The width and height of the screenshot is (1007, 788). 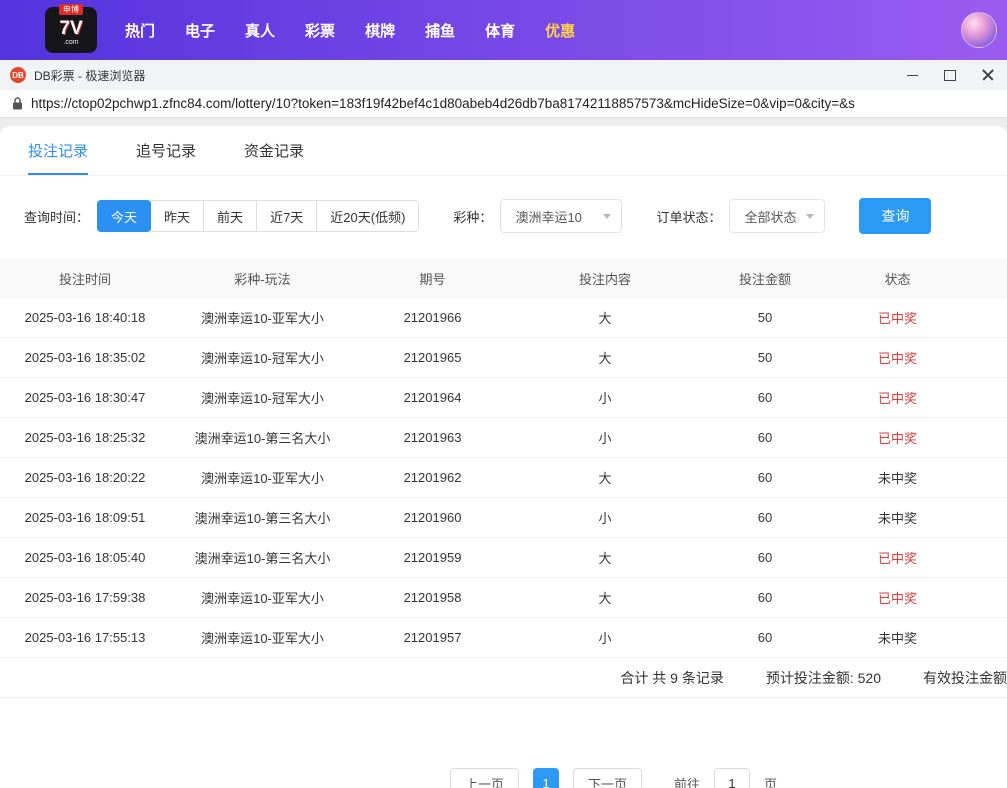 I want to click on lottery-select: 澳洲幸运10, so click(x=561, y=216).